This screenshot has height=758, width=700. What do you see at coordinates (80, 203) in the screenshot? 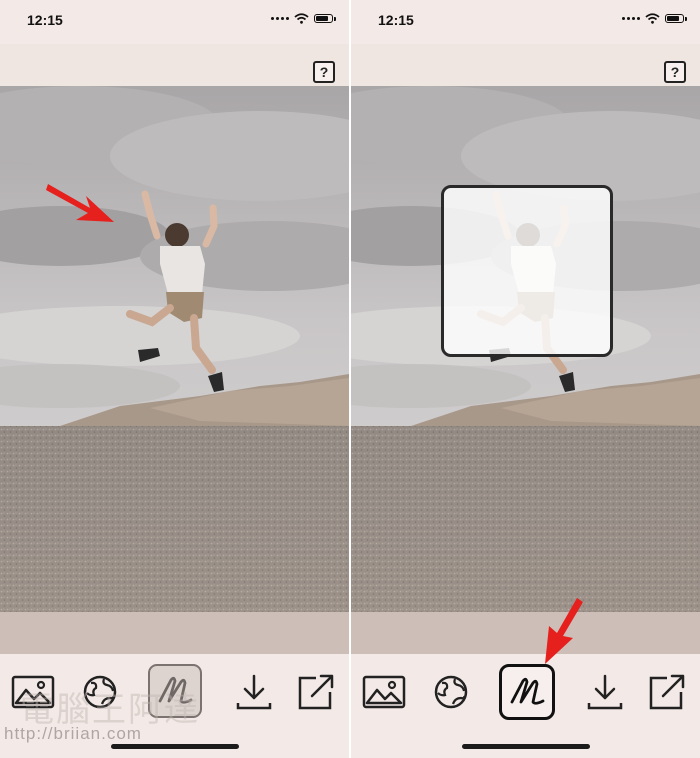
I see `red-arrow-sky` at bounding box center [80, 203].